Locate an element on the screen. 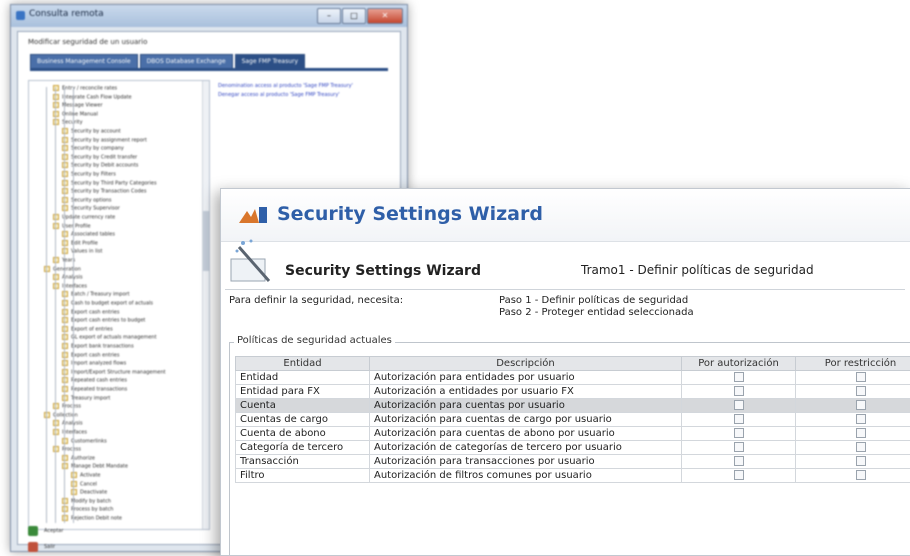 The width and height of the screenshot is (910, 556). entity-cell: Categoría de tercero is located at coordinates (303, 448).